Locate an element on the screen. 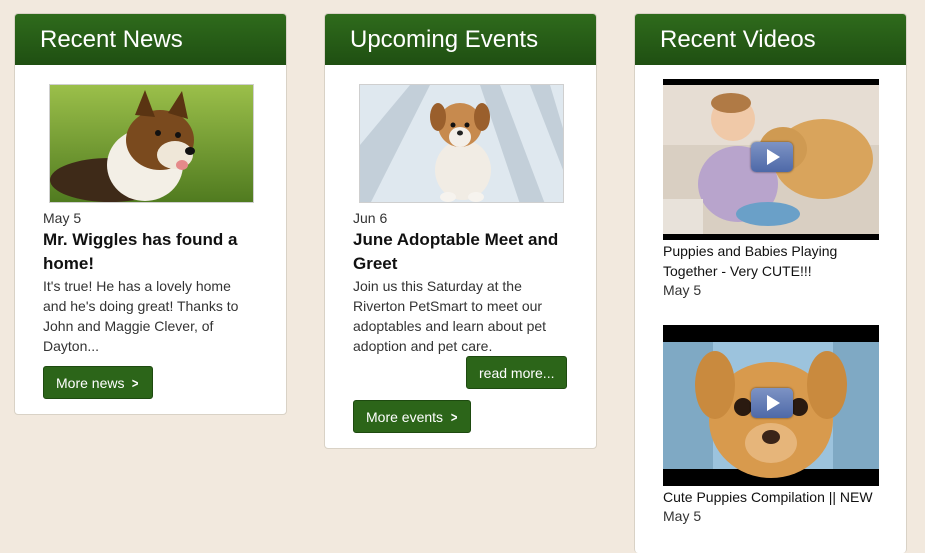 The image size is (925, 553). more-news-label: More news is located at coordinates (90, 383).